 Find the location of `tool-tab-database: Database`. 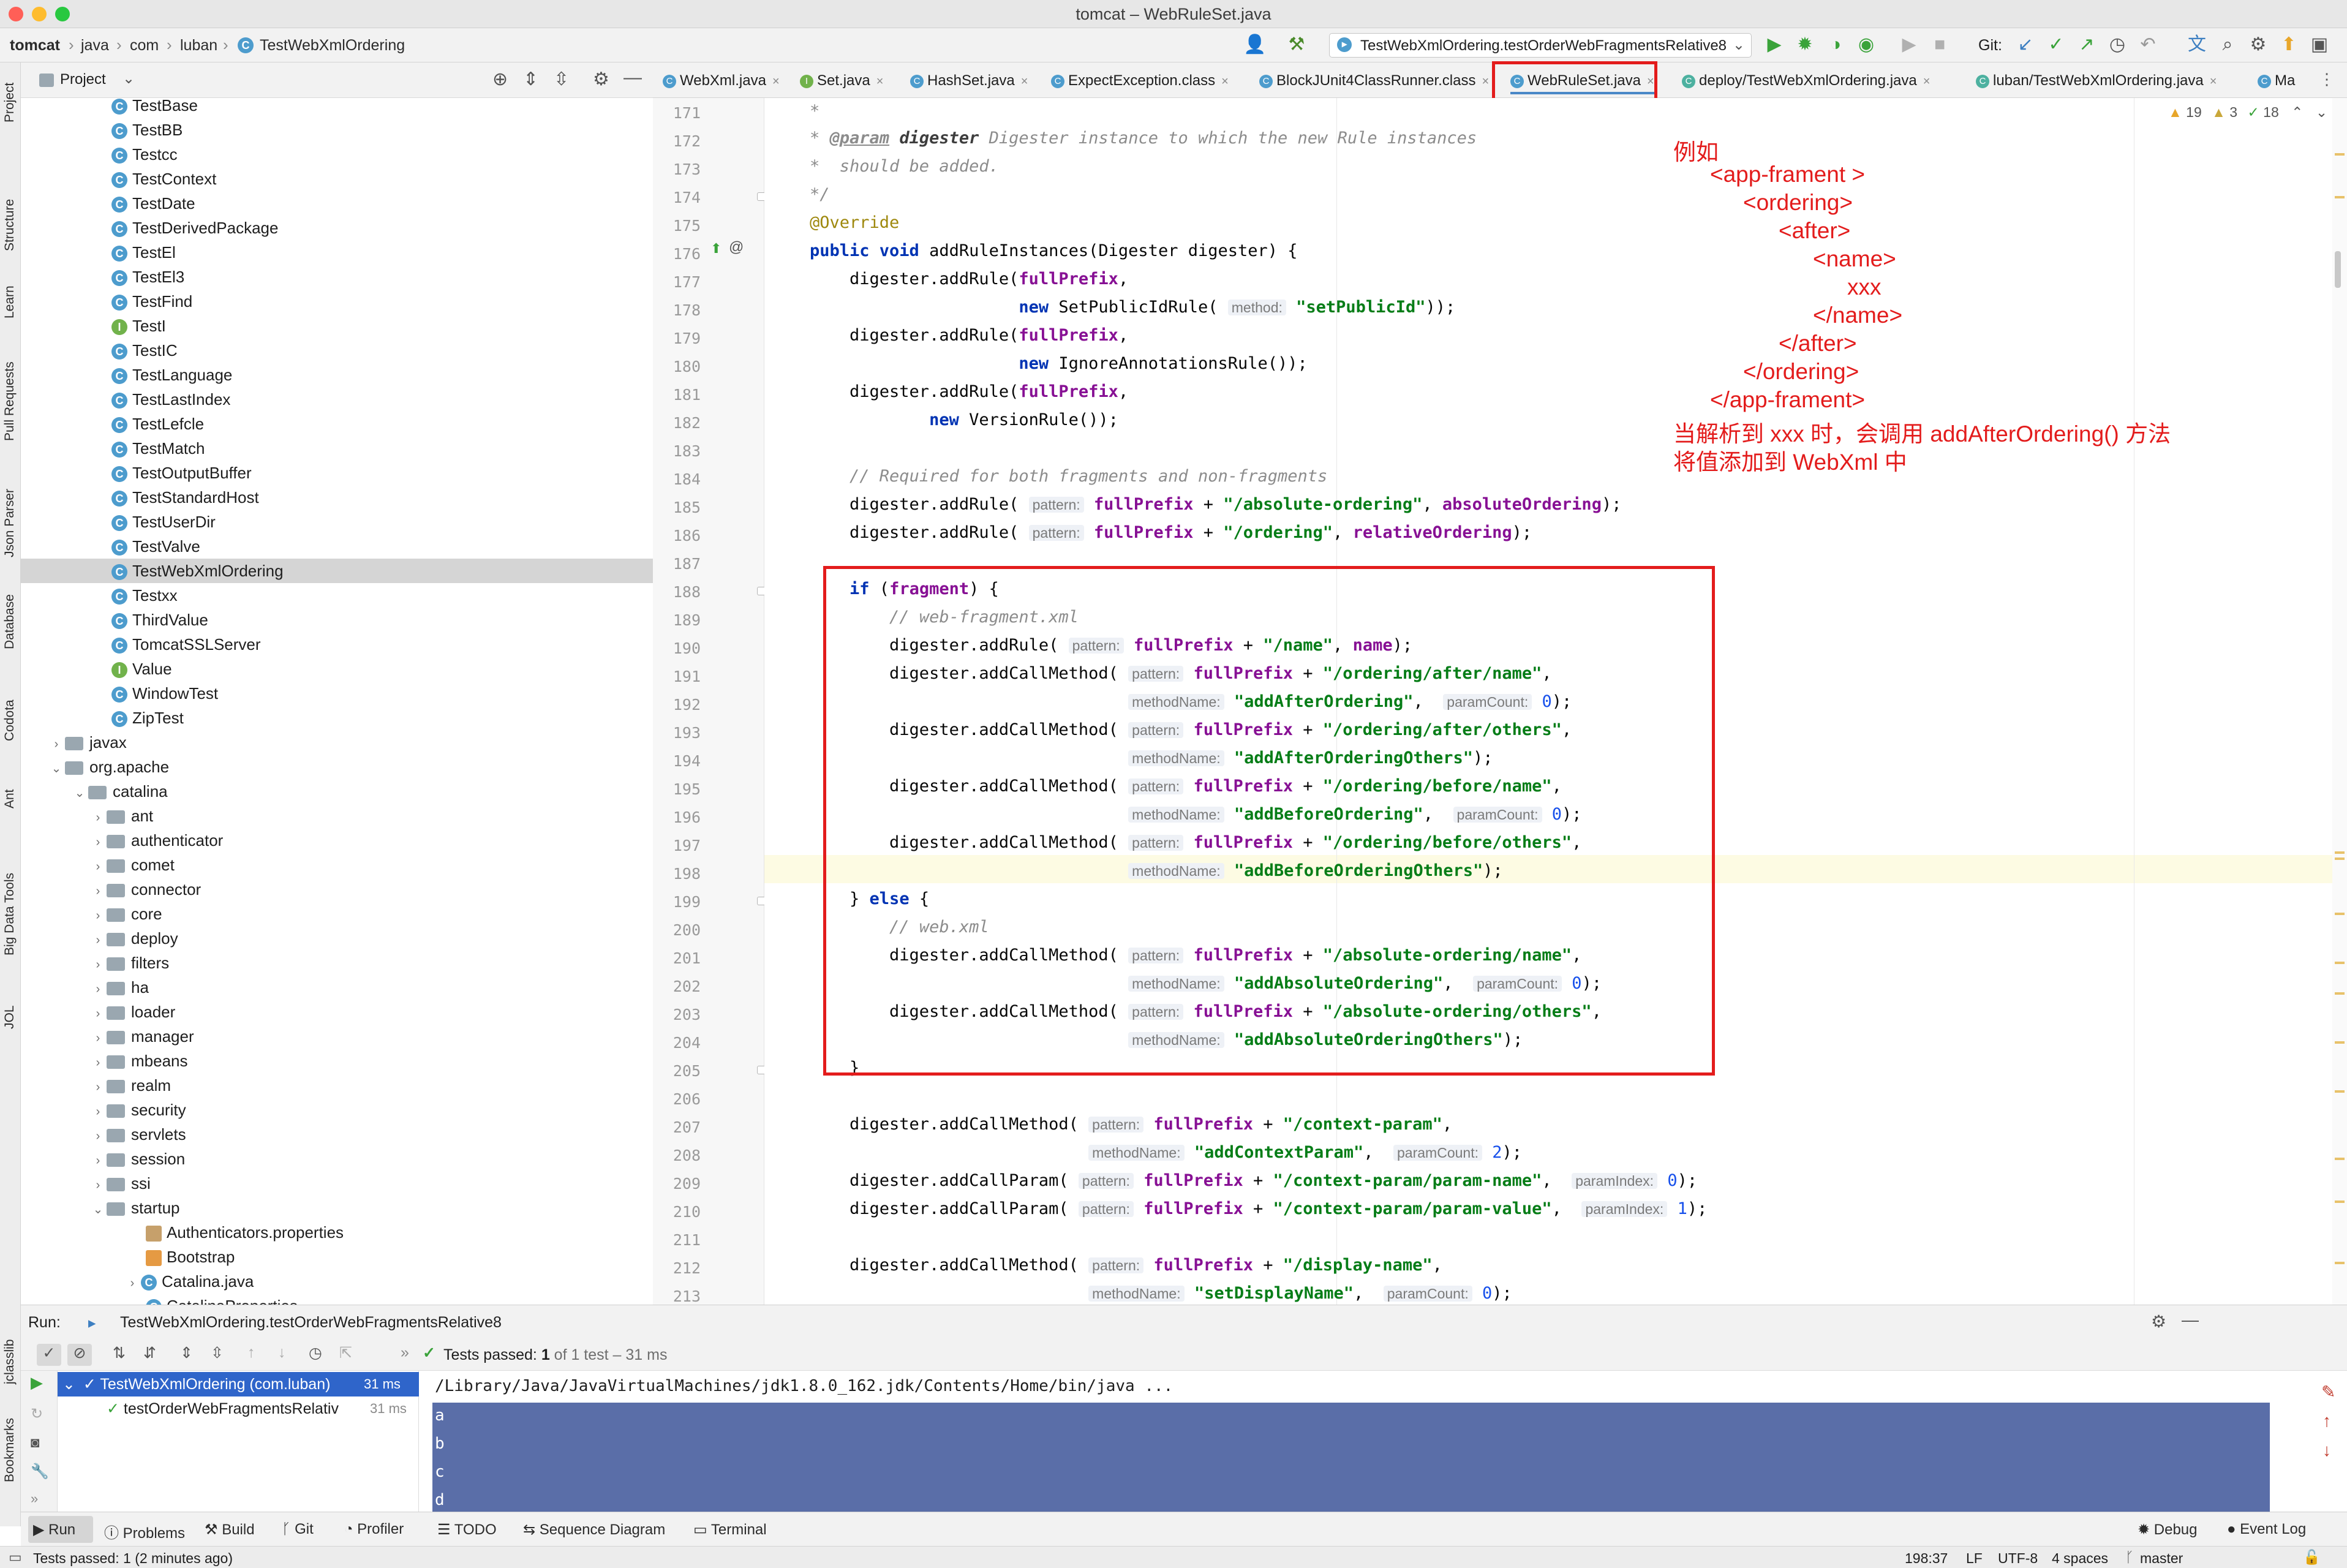

tool-tab-database: Database is located at coordinates (9, 622).